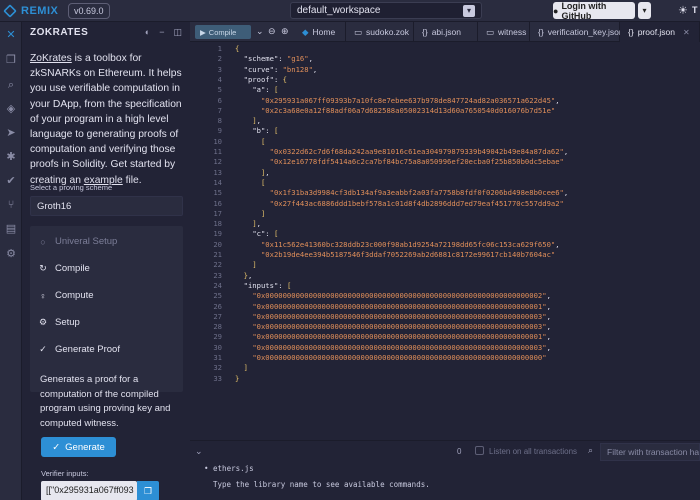  I want to click on scheme-label: Select a proving scheme, so click(71, 187).